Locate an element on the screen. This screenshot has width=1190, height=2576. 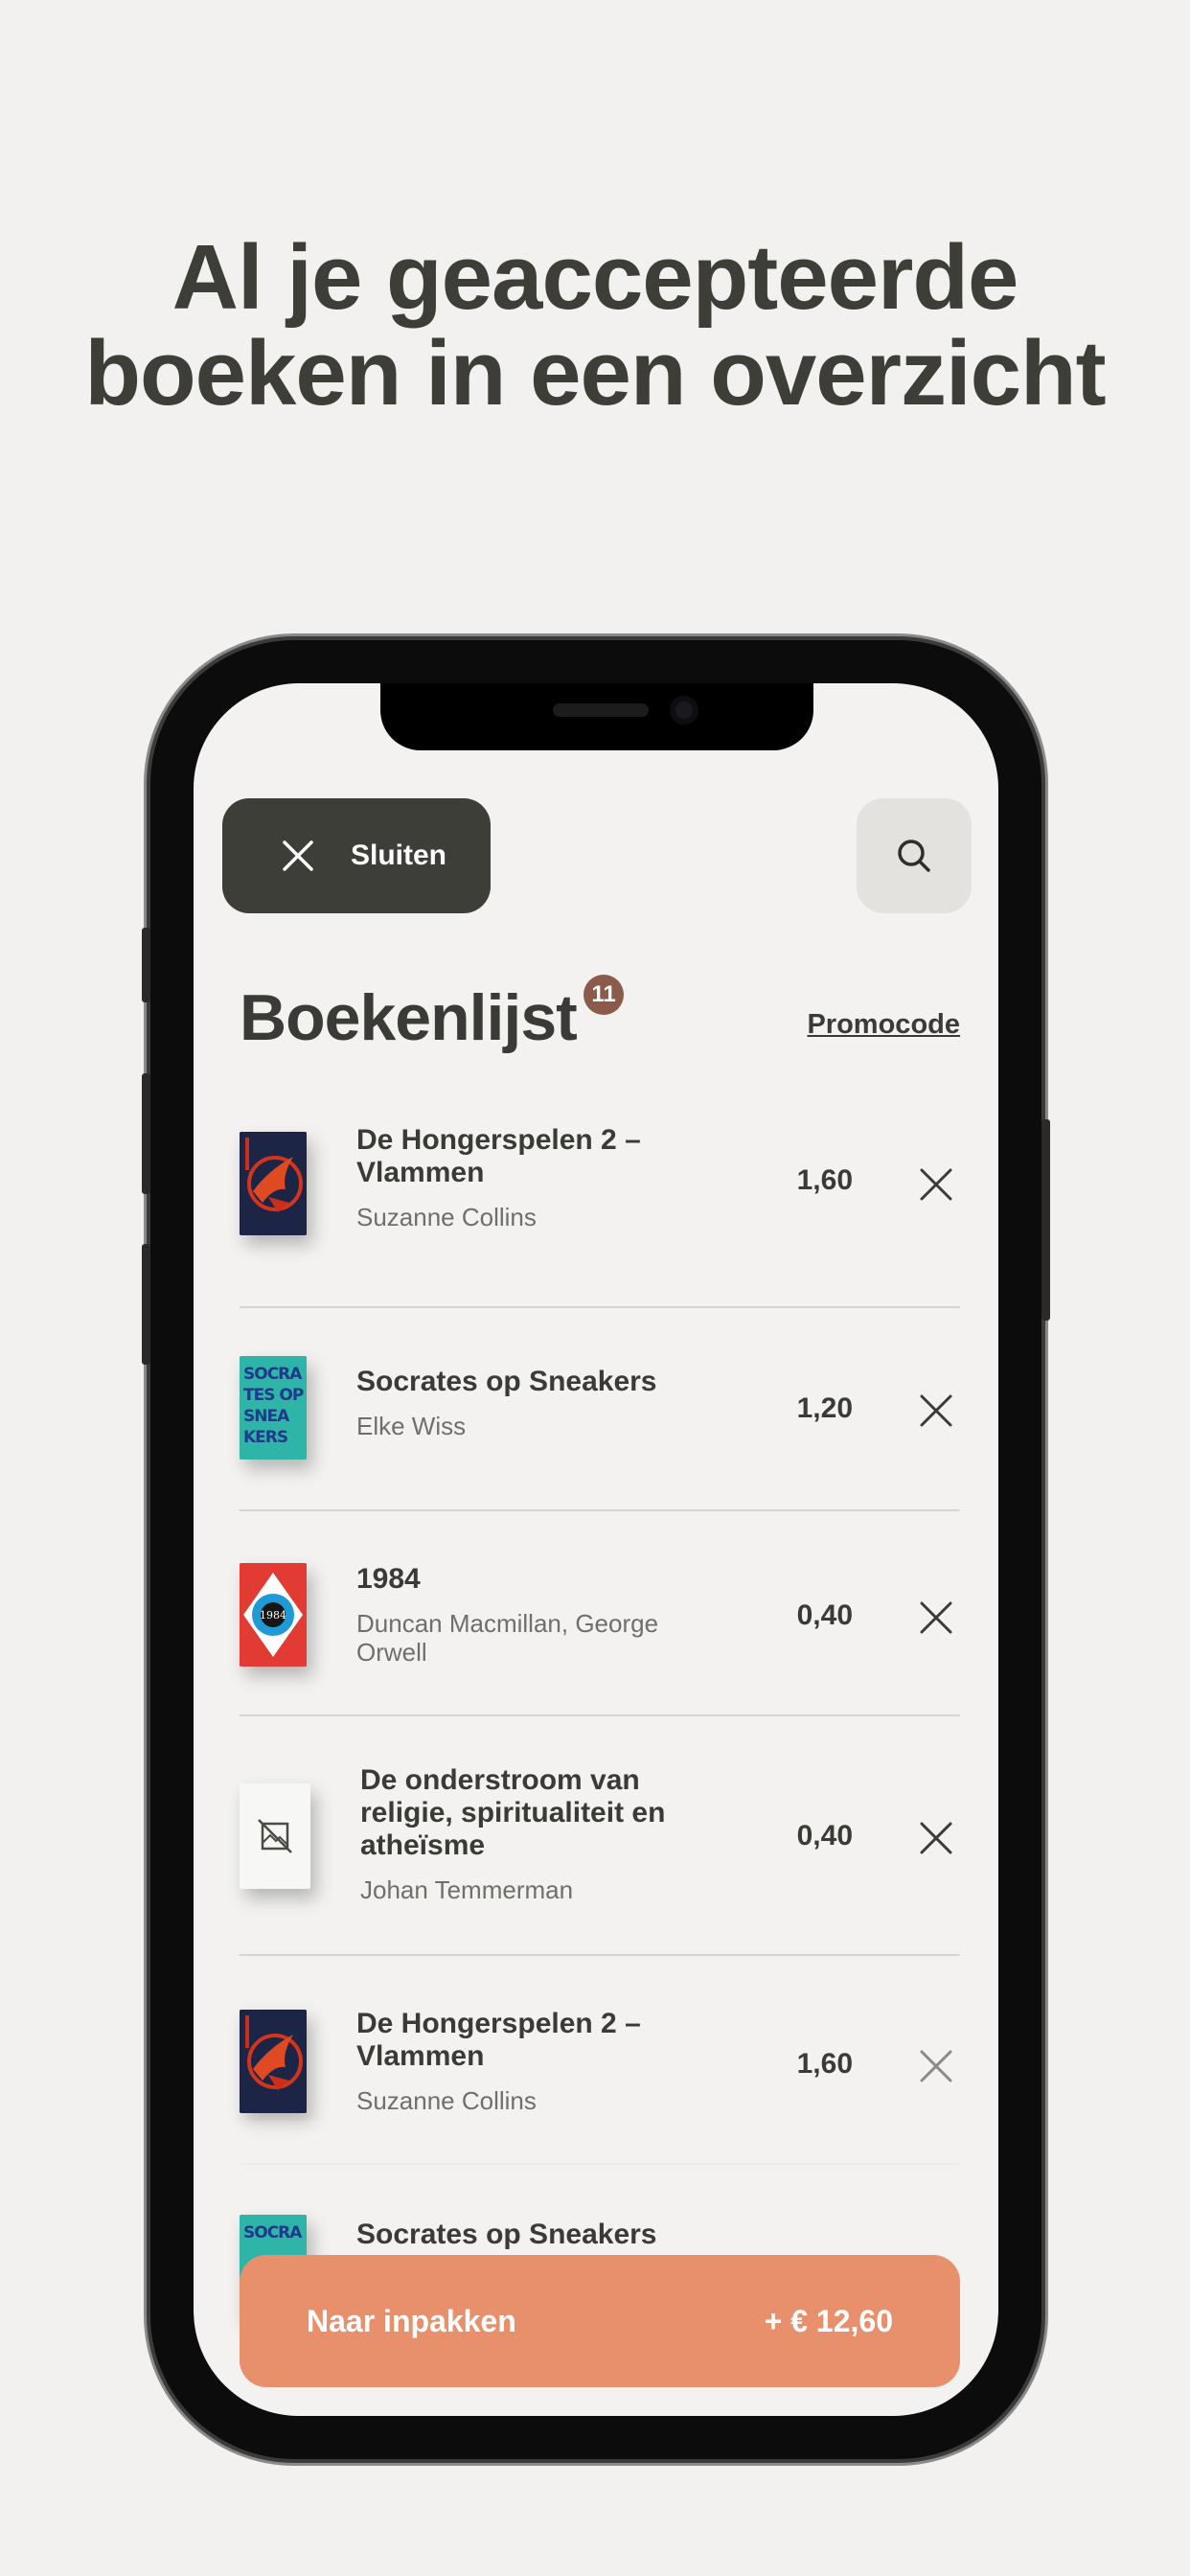
book-price: 1,20 is located at coordinates (825, 1408).